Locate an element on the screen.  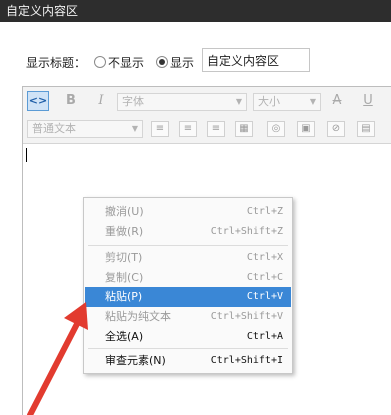
annotation-arrow-icon is located at coordinates (57, 358).